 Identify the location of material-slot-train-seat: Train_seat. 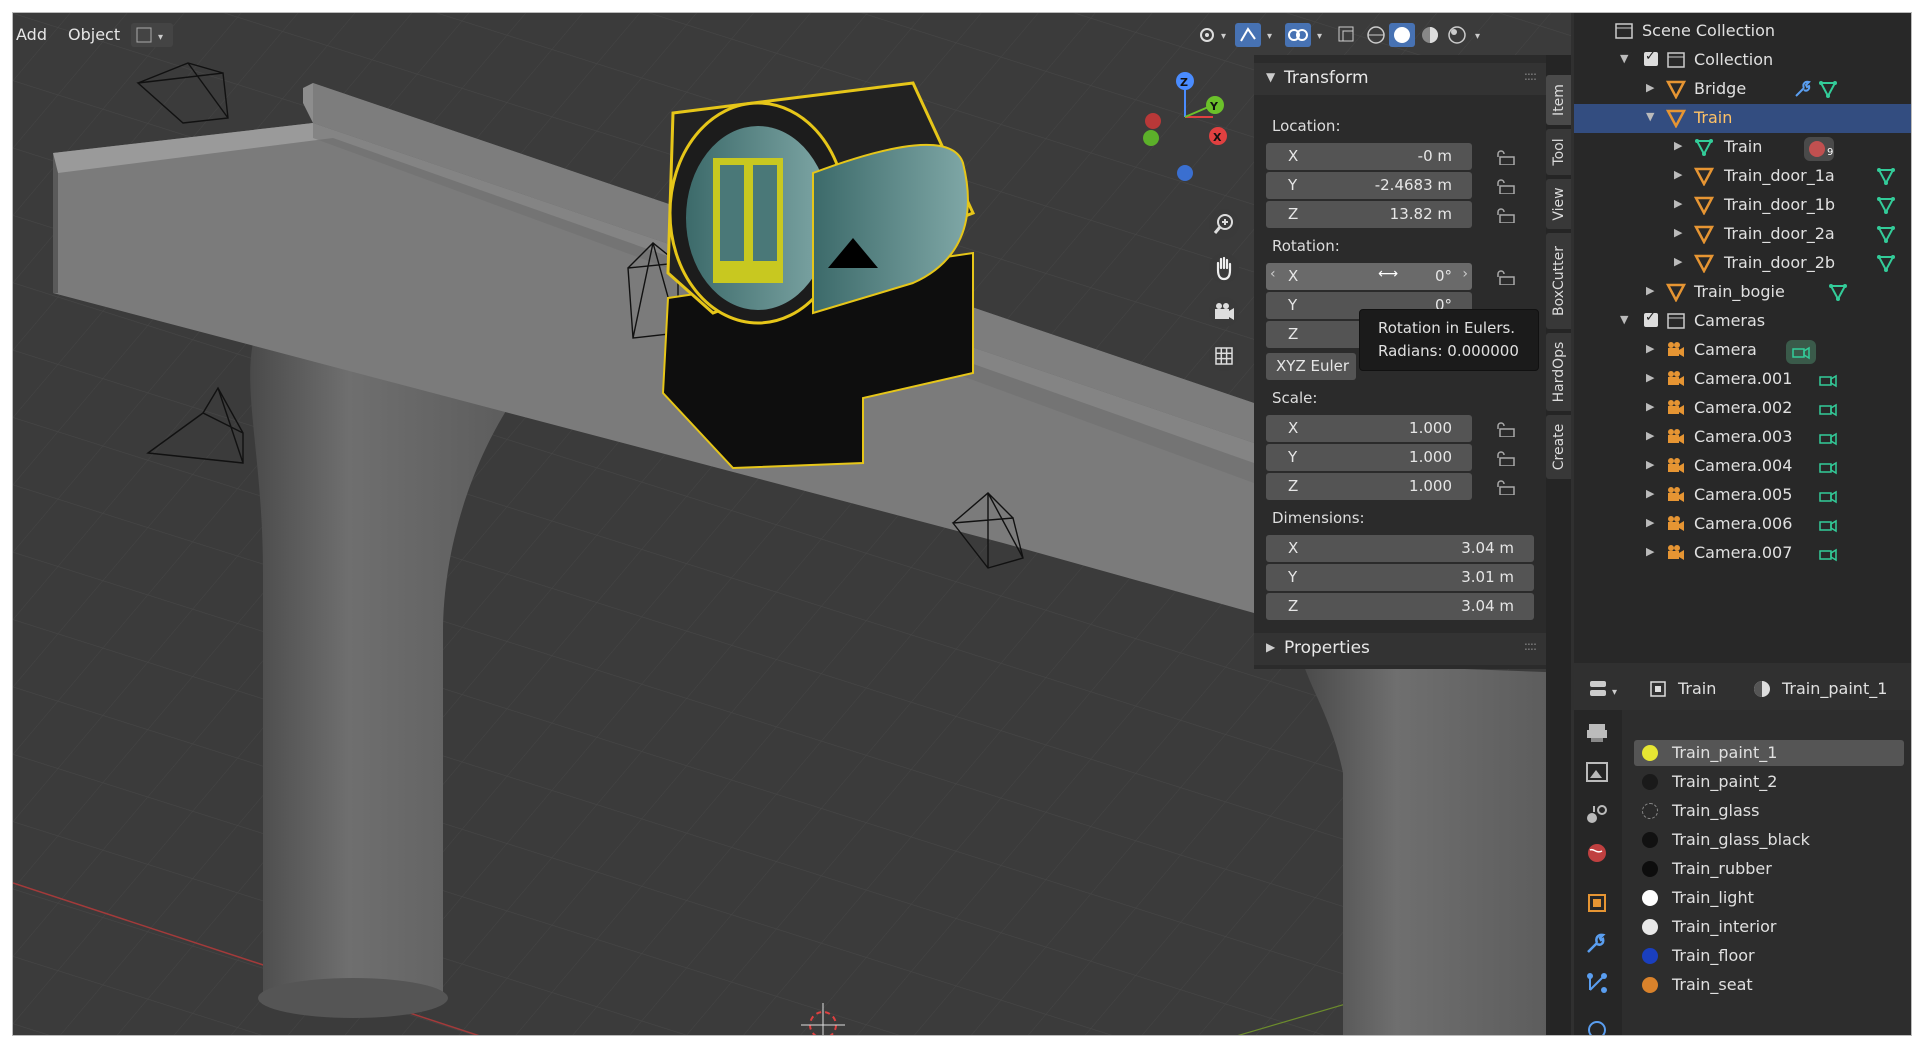
(1769, 985).